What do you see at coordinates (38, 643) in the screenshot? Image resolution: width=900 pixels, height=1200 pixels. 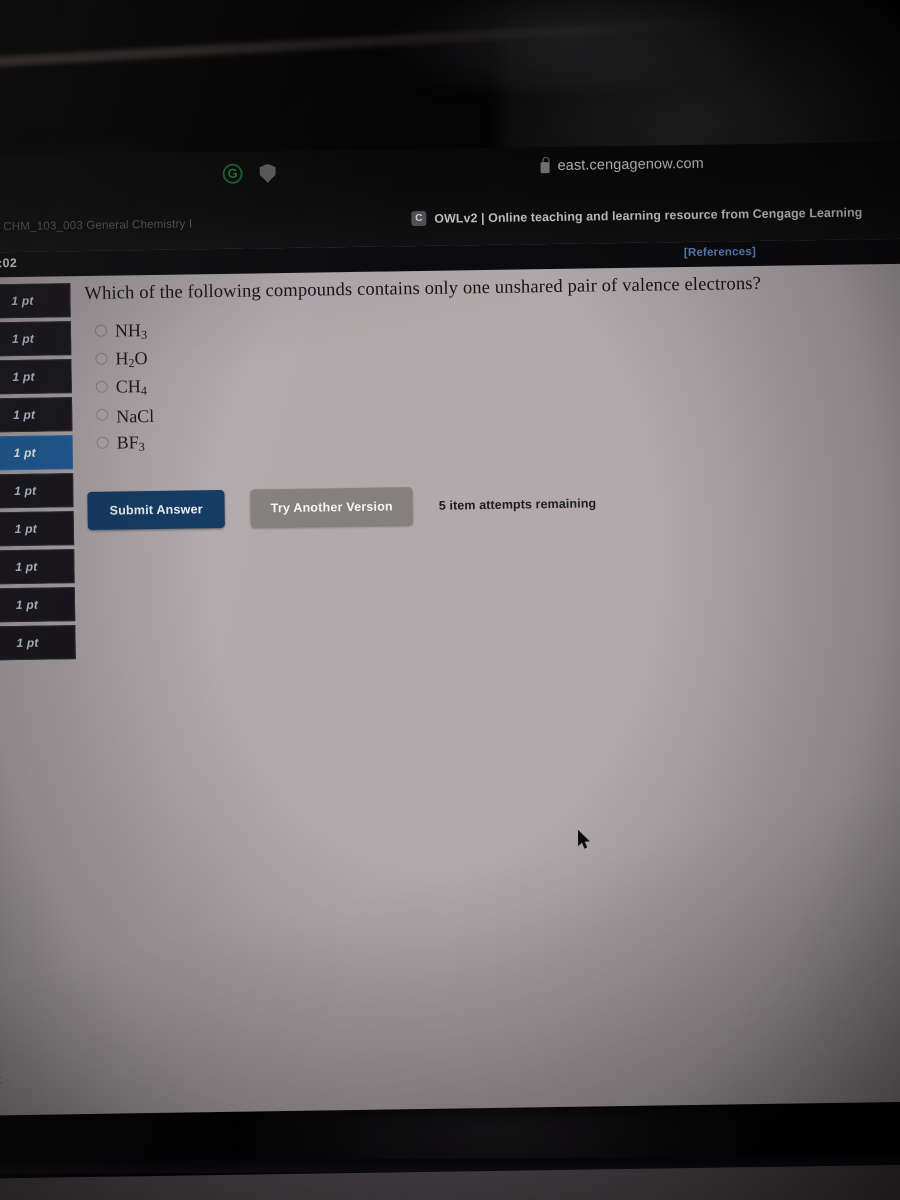 I see `question-point-chip-10: 1 pt` at bounding box center [38, 643].